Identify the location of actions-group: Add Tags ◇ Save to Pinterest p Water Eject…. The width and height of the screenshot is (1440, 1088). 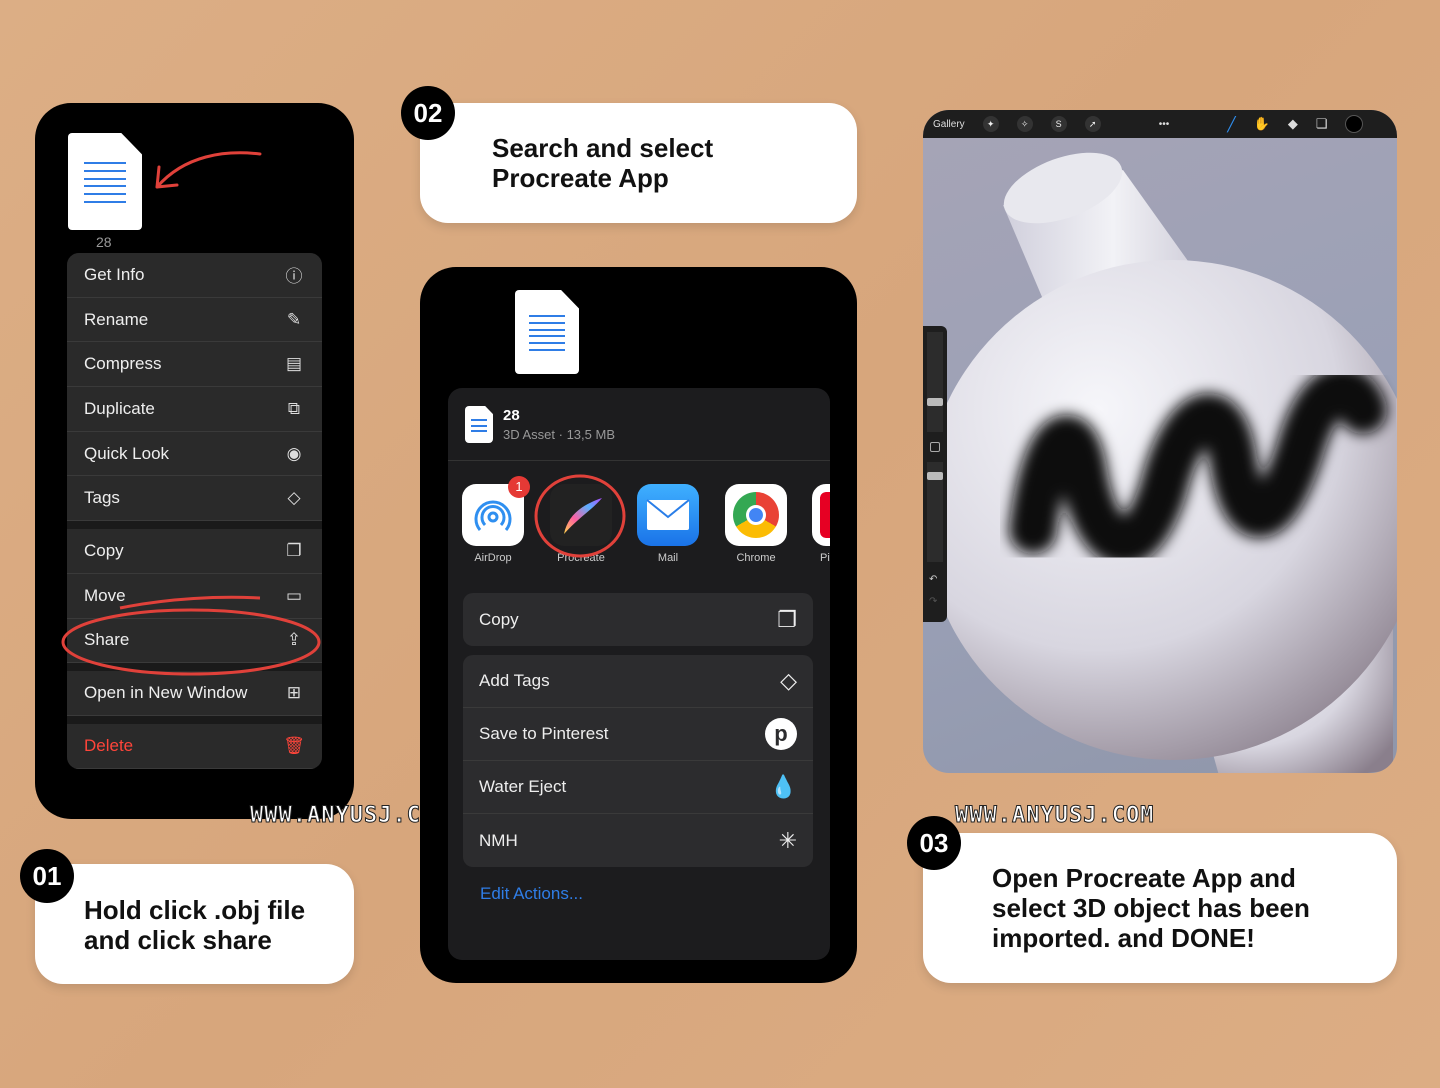
(638, 761).